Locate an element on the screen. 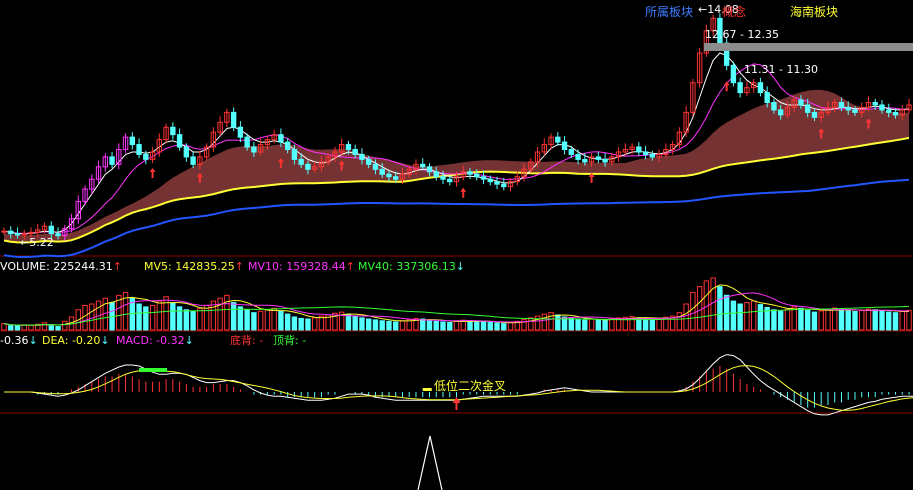  volume-legend-arrow: ↑ is located at coordinates (117, 266).